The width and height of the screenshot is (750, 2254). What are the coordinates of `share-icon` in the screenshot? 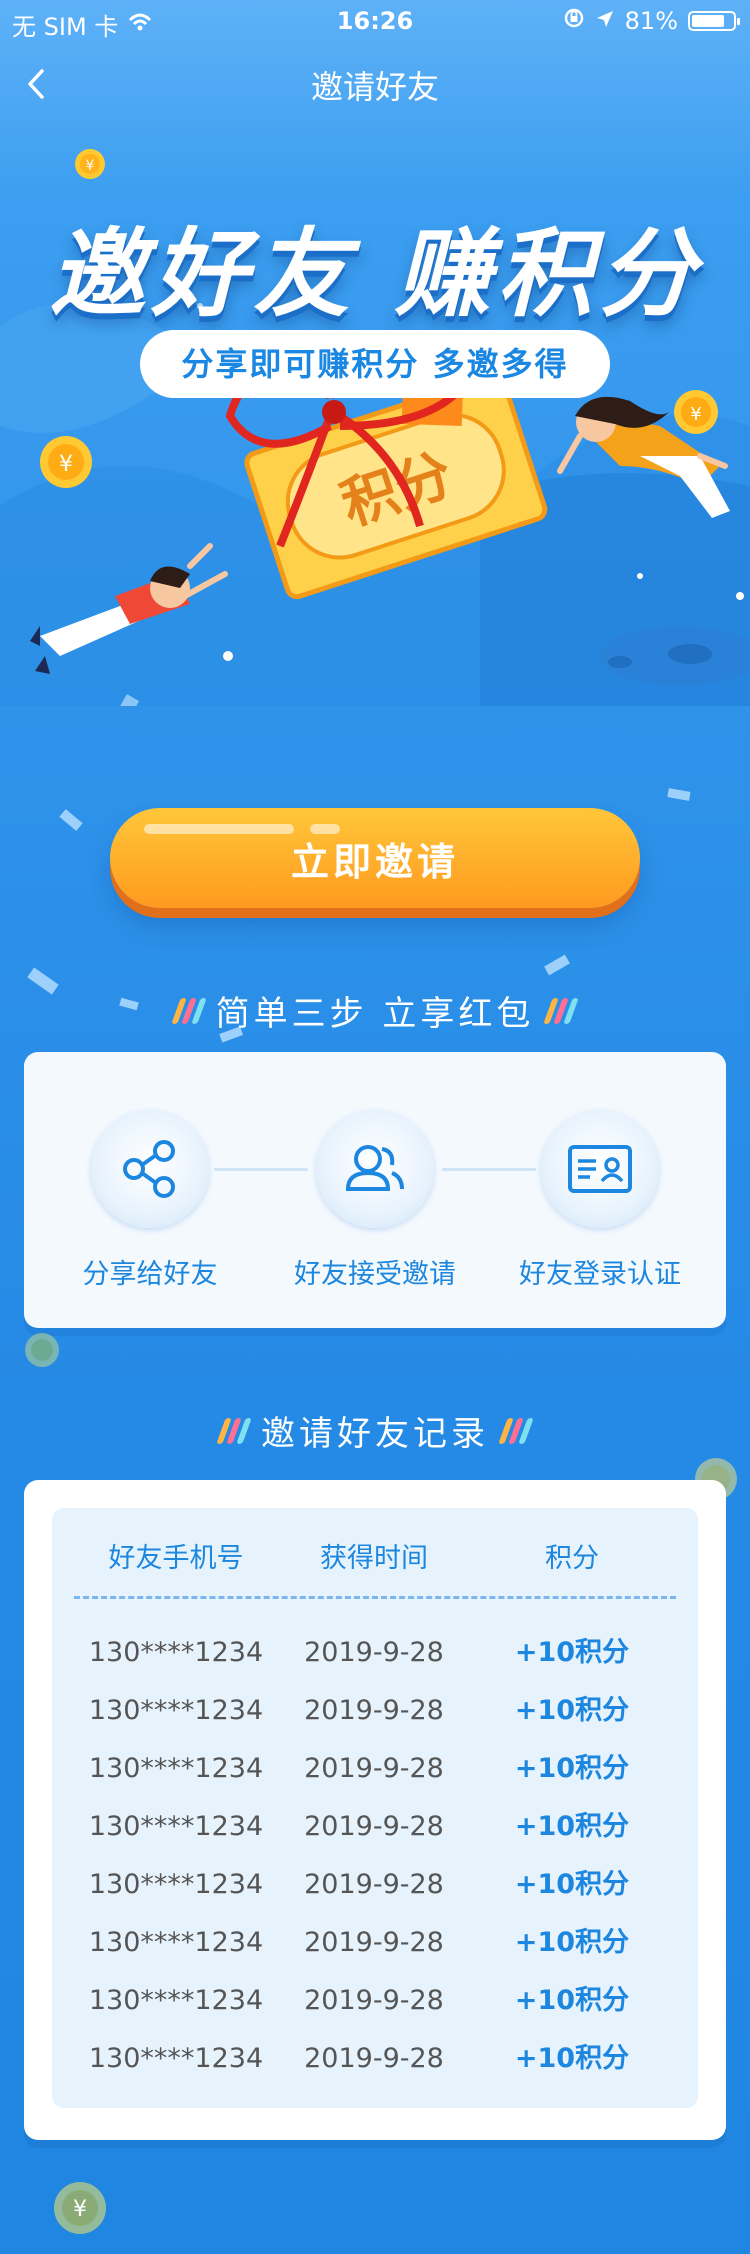 It's located at (149, 1169).